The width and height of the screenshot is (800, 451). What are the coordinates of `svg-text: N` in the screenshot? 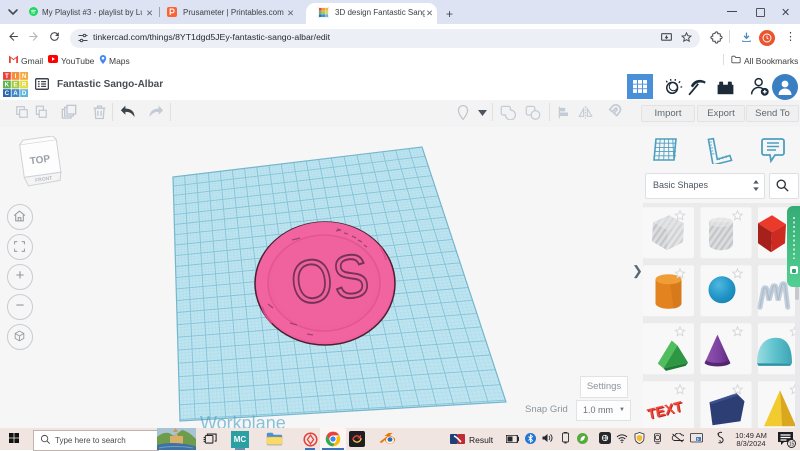 It's located at (24, 76).